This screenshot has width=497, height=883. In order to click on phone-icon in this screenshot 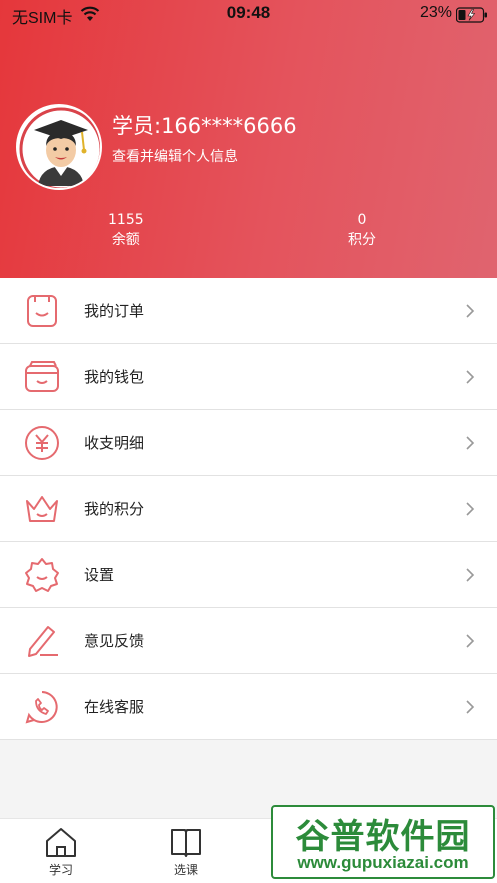, I will do `click(41, 707)`.